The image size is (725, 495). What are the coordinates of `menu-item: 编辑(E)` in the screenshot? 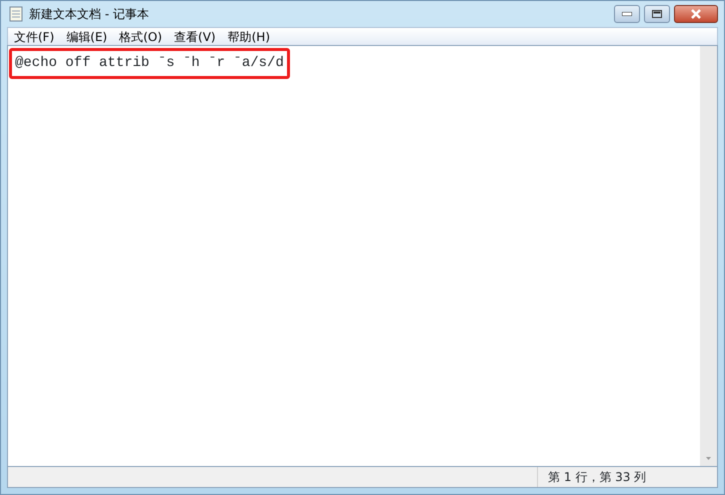 It's located at (87, 36).